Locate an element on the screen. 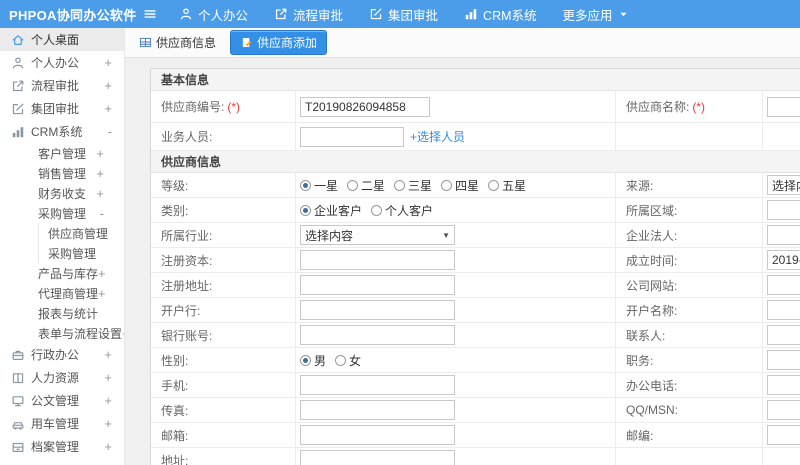 This screenshot has height=465, width=800. form-field-cell: 选择内容 ▼ is located at coordinates (456, 235).